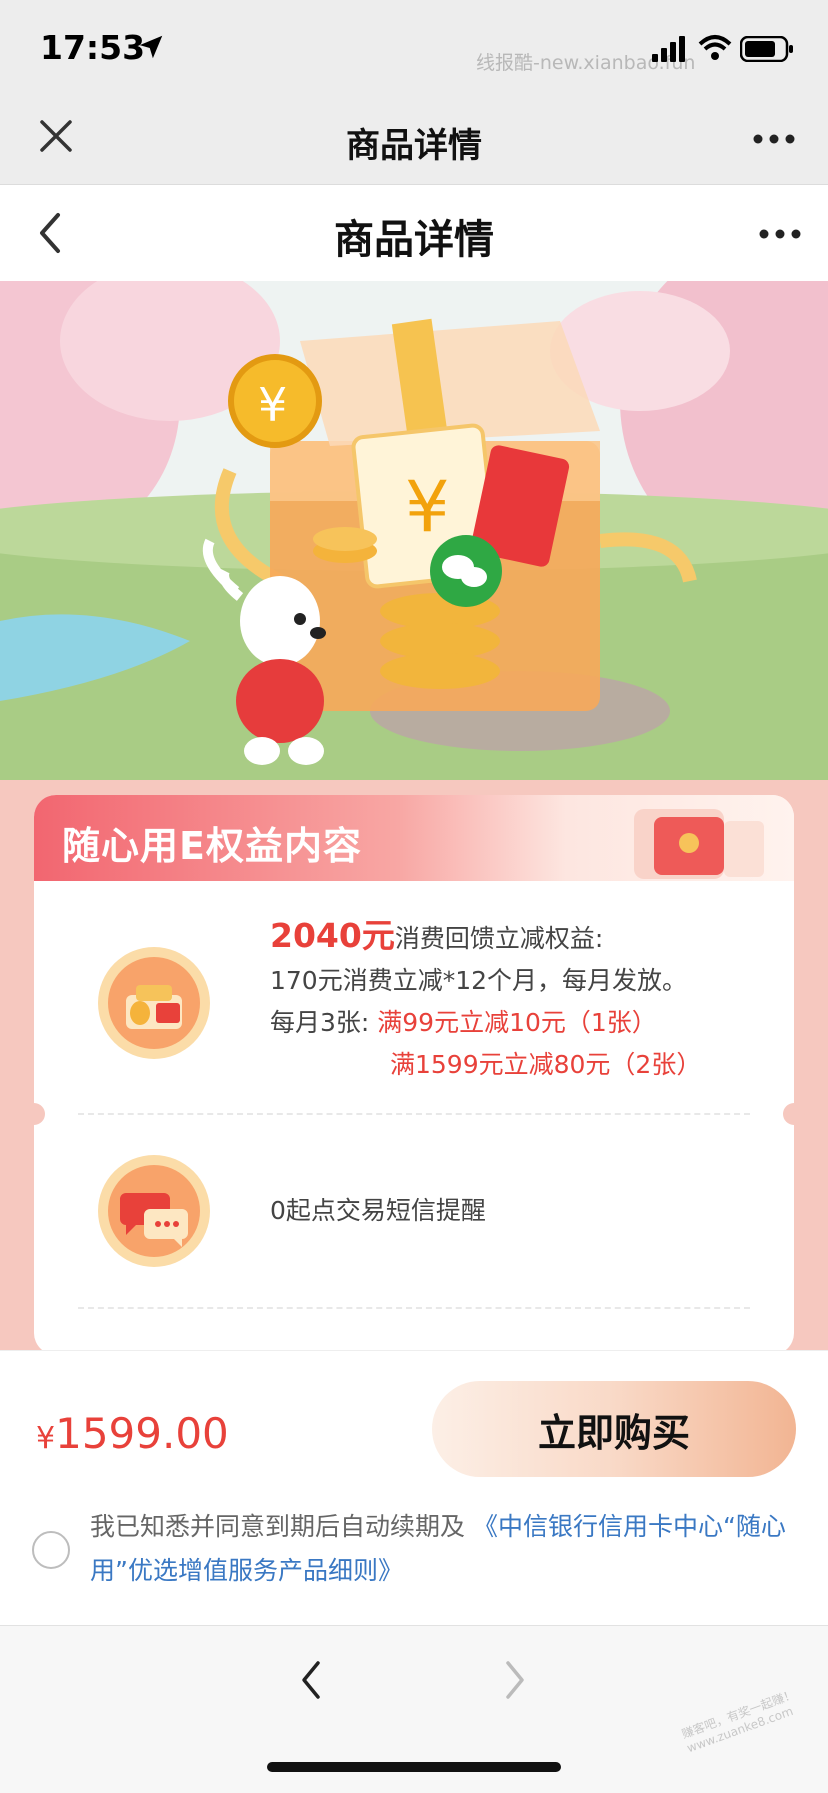 This screenshot has width=828, height=1793. I want to click on browser-toolbar, so click(414, 1709).